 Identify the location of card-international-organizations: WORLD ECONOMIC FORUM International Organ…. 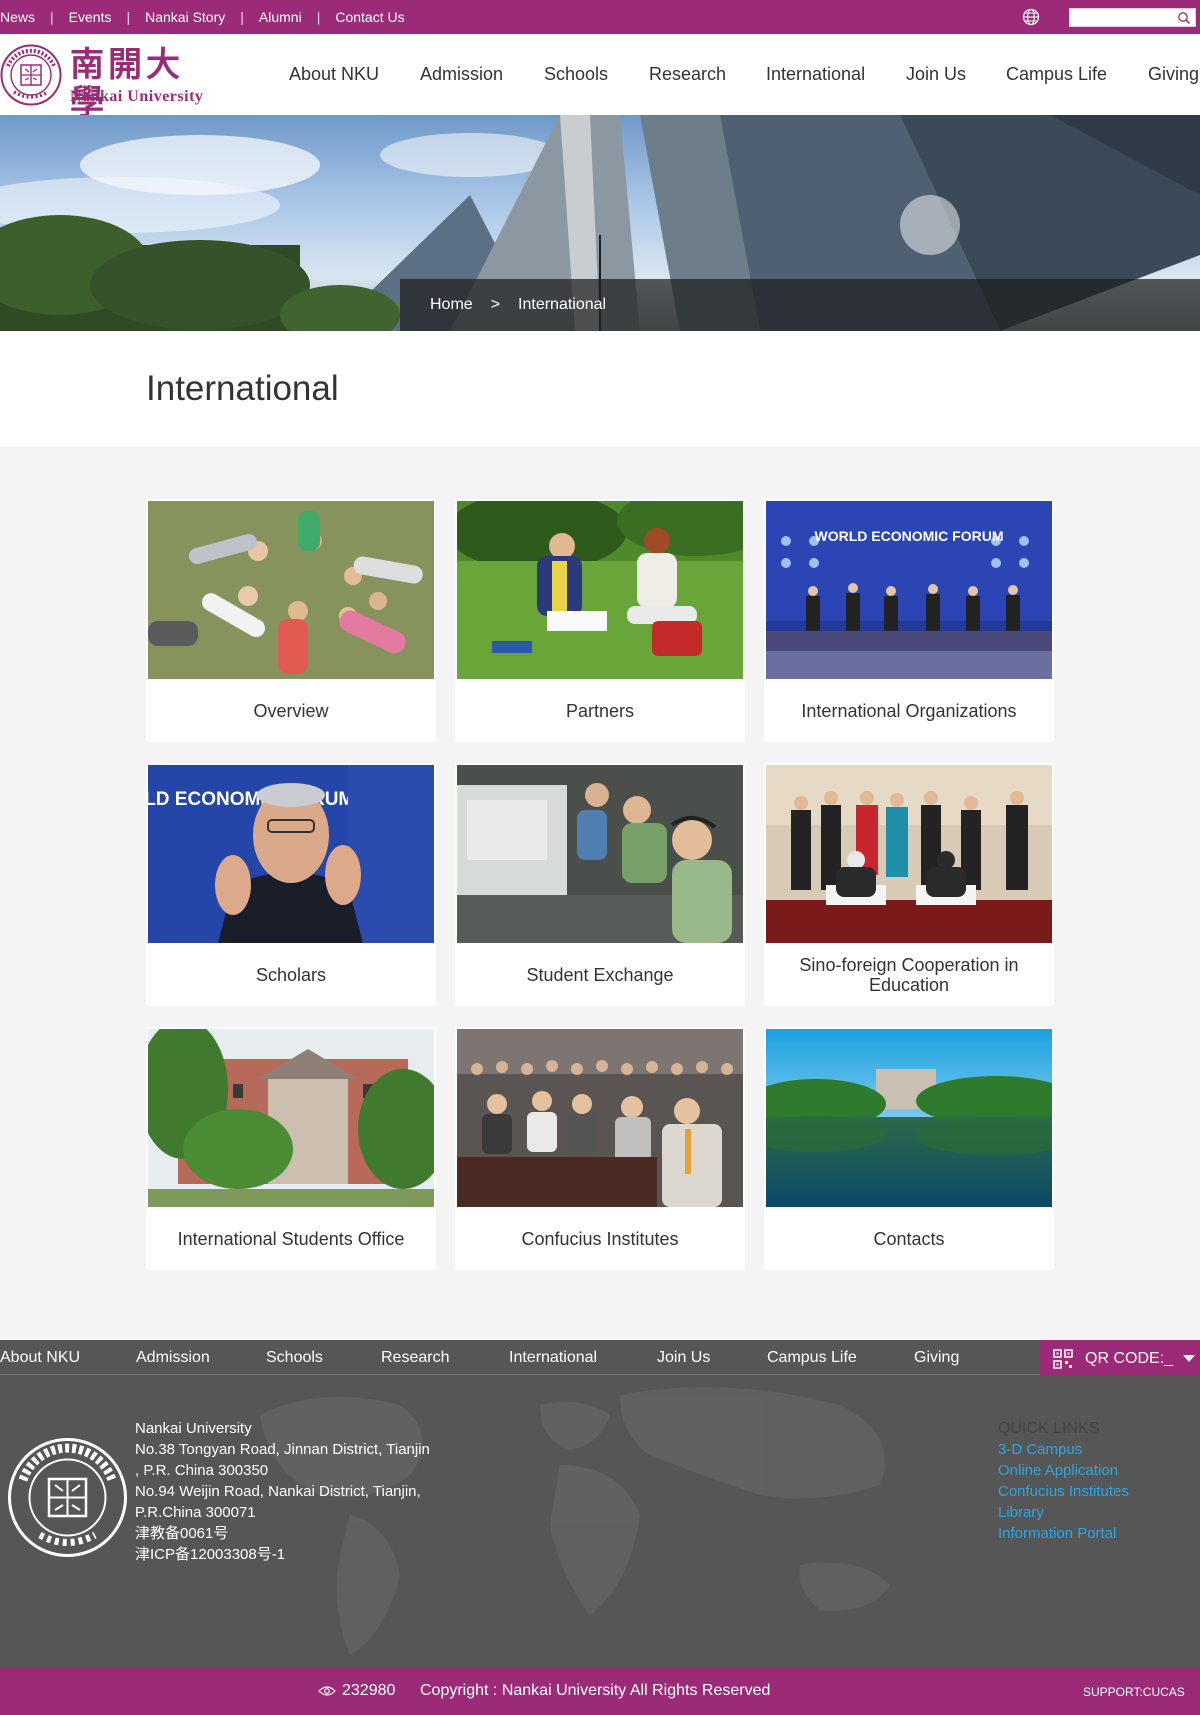
(909, 620).